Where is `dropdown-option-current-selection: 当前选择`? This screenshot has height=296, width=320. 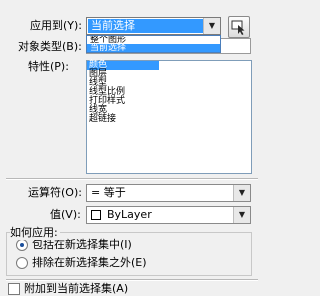 dropdown-option-current-selection: 当前选择 is located at coordinates (153, 48).